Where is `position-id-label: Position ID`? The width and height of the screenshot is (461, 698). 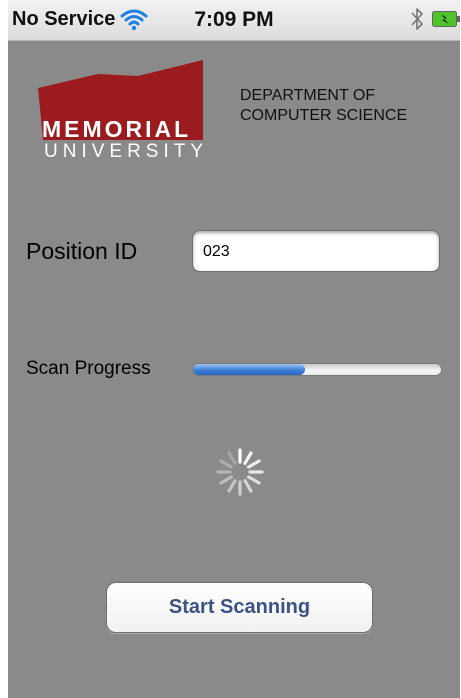 position-id-label: Position ID is located at coordinates (82, 251).